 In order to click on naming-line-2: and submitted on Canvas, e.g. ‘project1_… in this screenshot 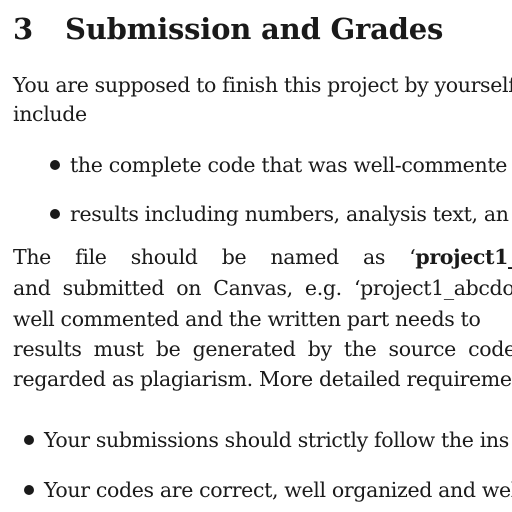, I will do `click(262, 288)`.